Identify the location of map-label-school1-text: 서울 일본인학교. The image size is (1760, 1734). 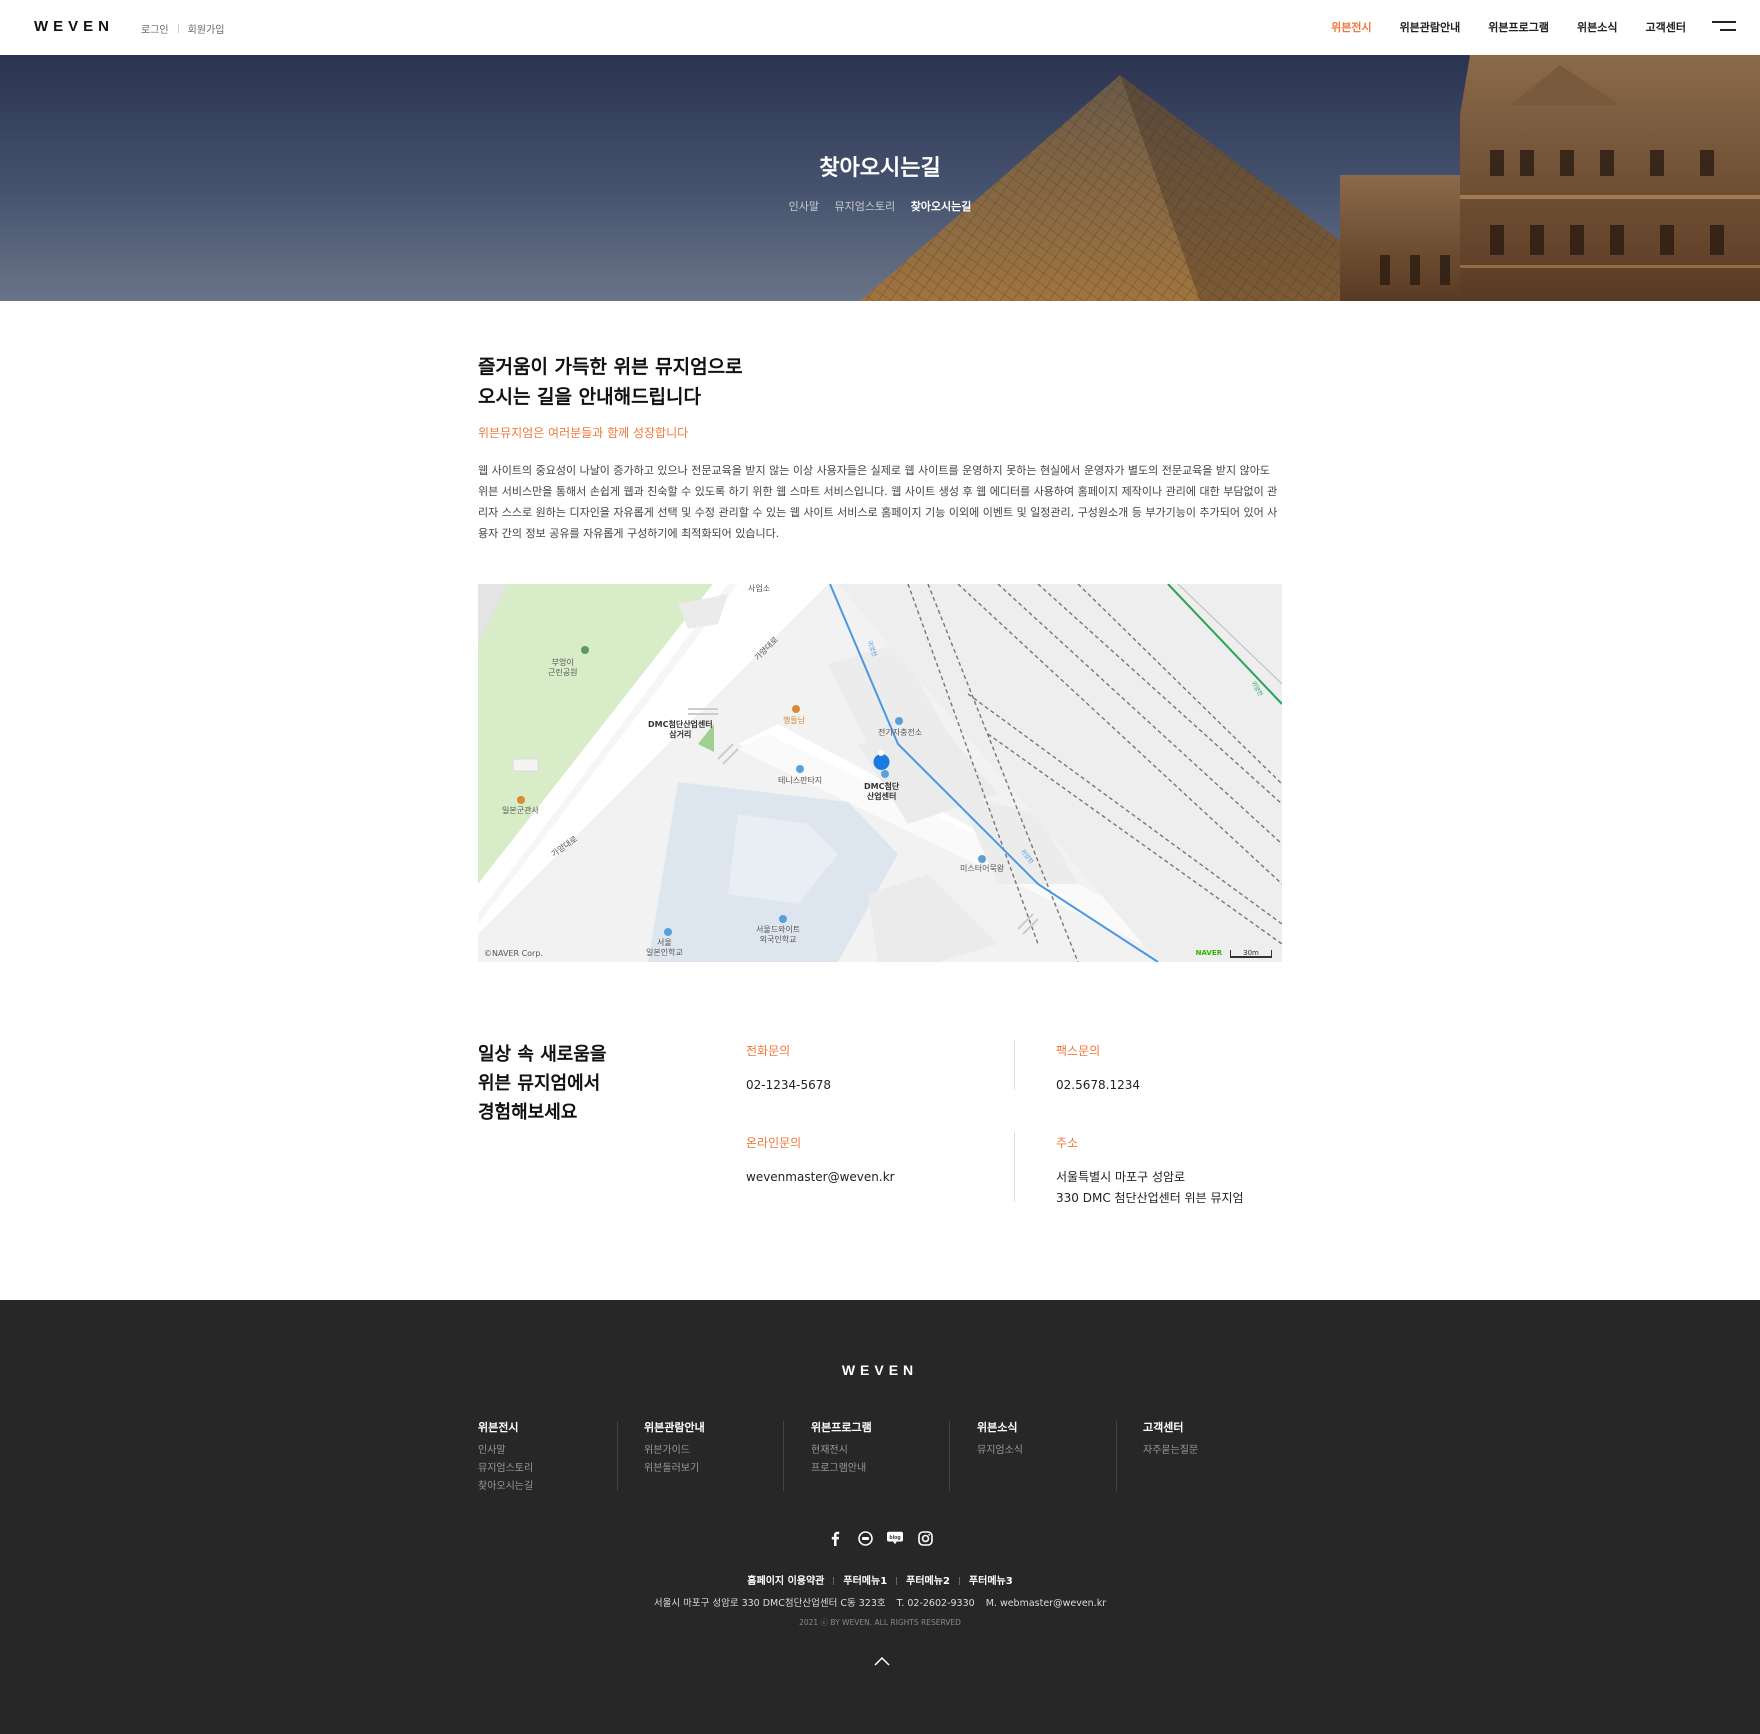
(664, 947).